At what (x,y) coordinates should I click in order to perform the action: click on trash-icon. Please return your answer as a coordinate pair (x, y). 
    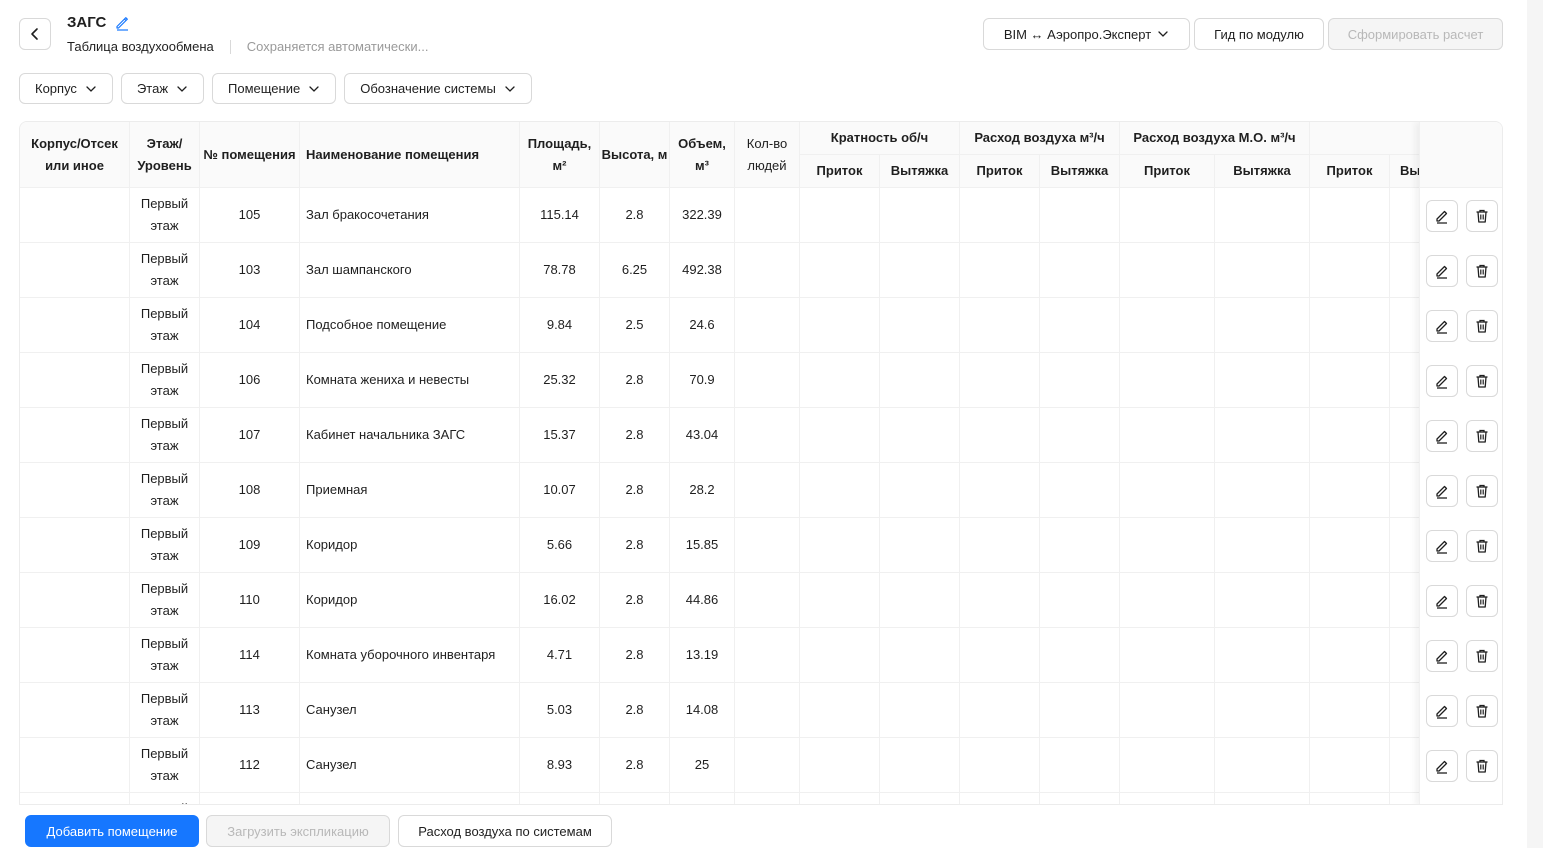
    Looking at the image, I should click on (1482, 381).